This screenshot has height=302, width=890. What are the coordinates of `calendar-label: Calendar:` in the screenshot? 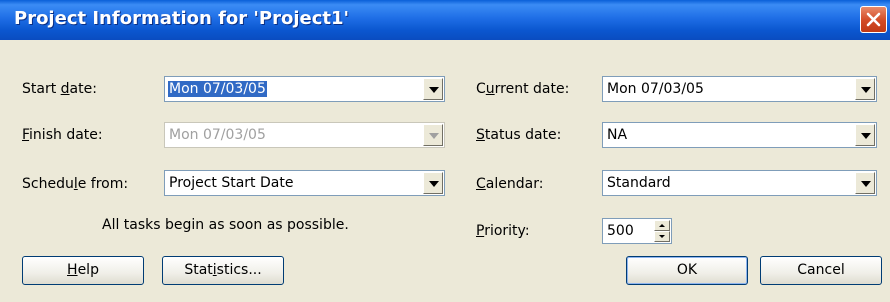 It's located at (510, 184).